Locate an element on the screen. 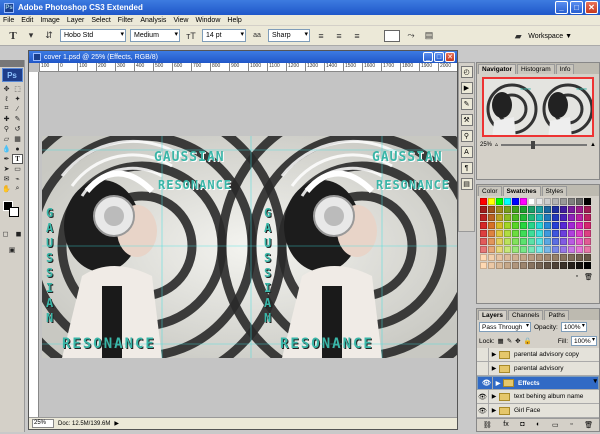  brush-tool-icon: ✎ is located at coordinates (17, 119).